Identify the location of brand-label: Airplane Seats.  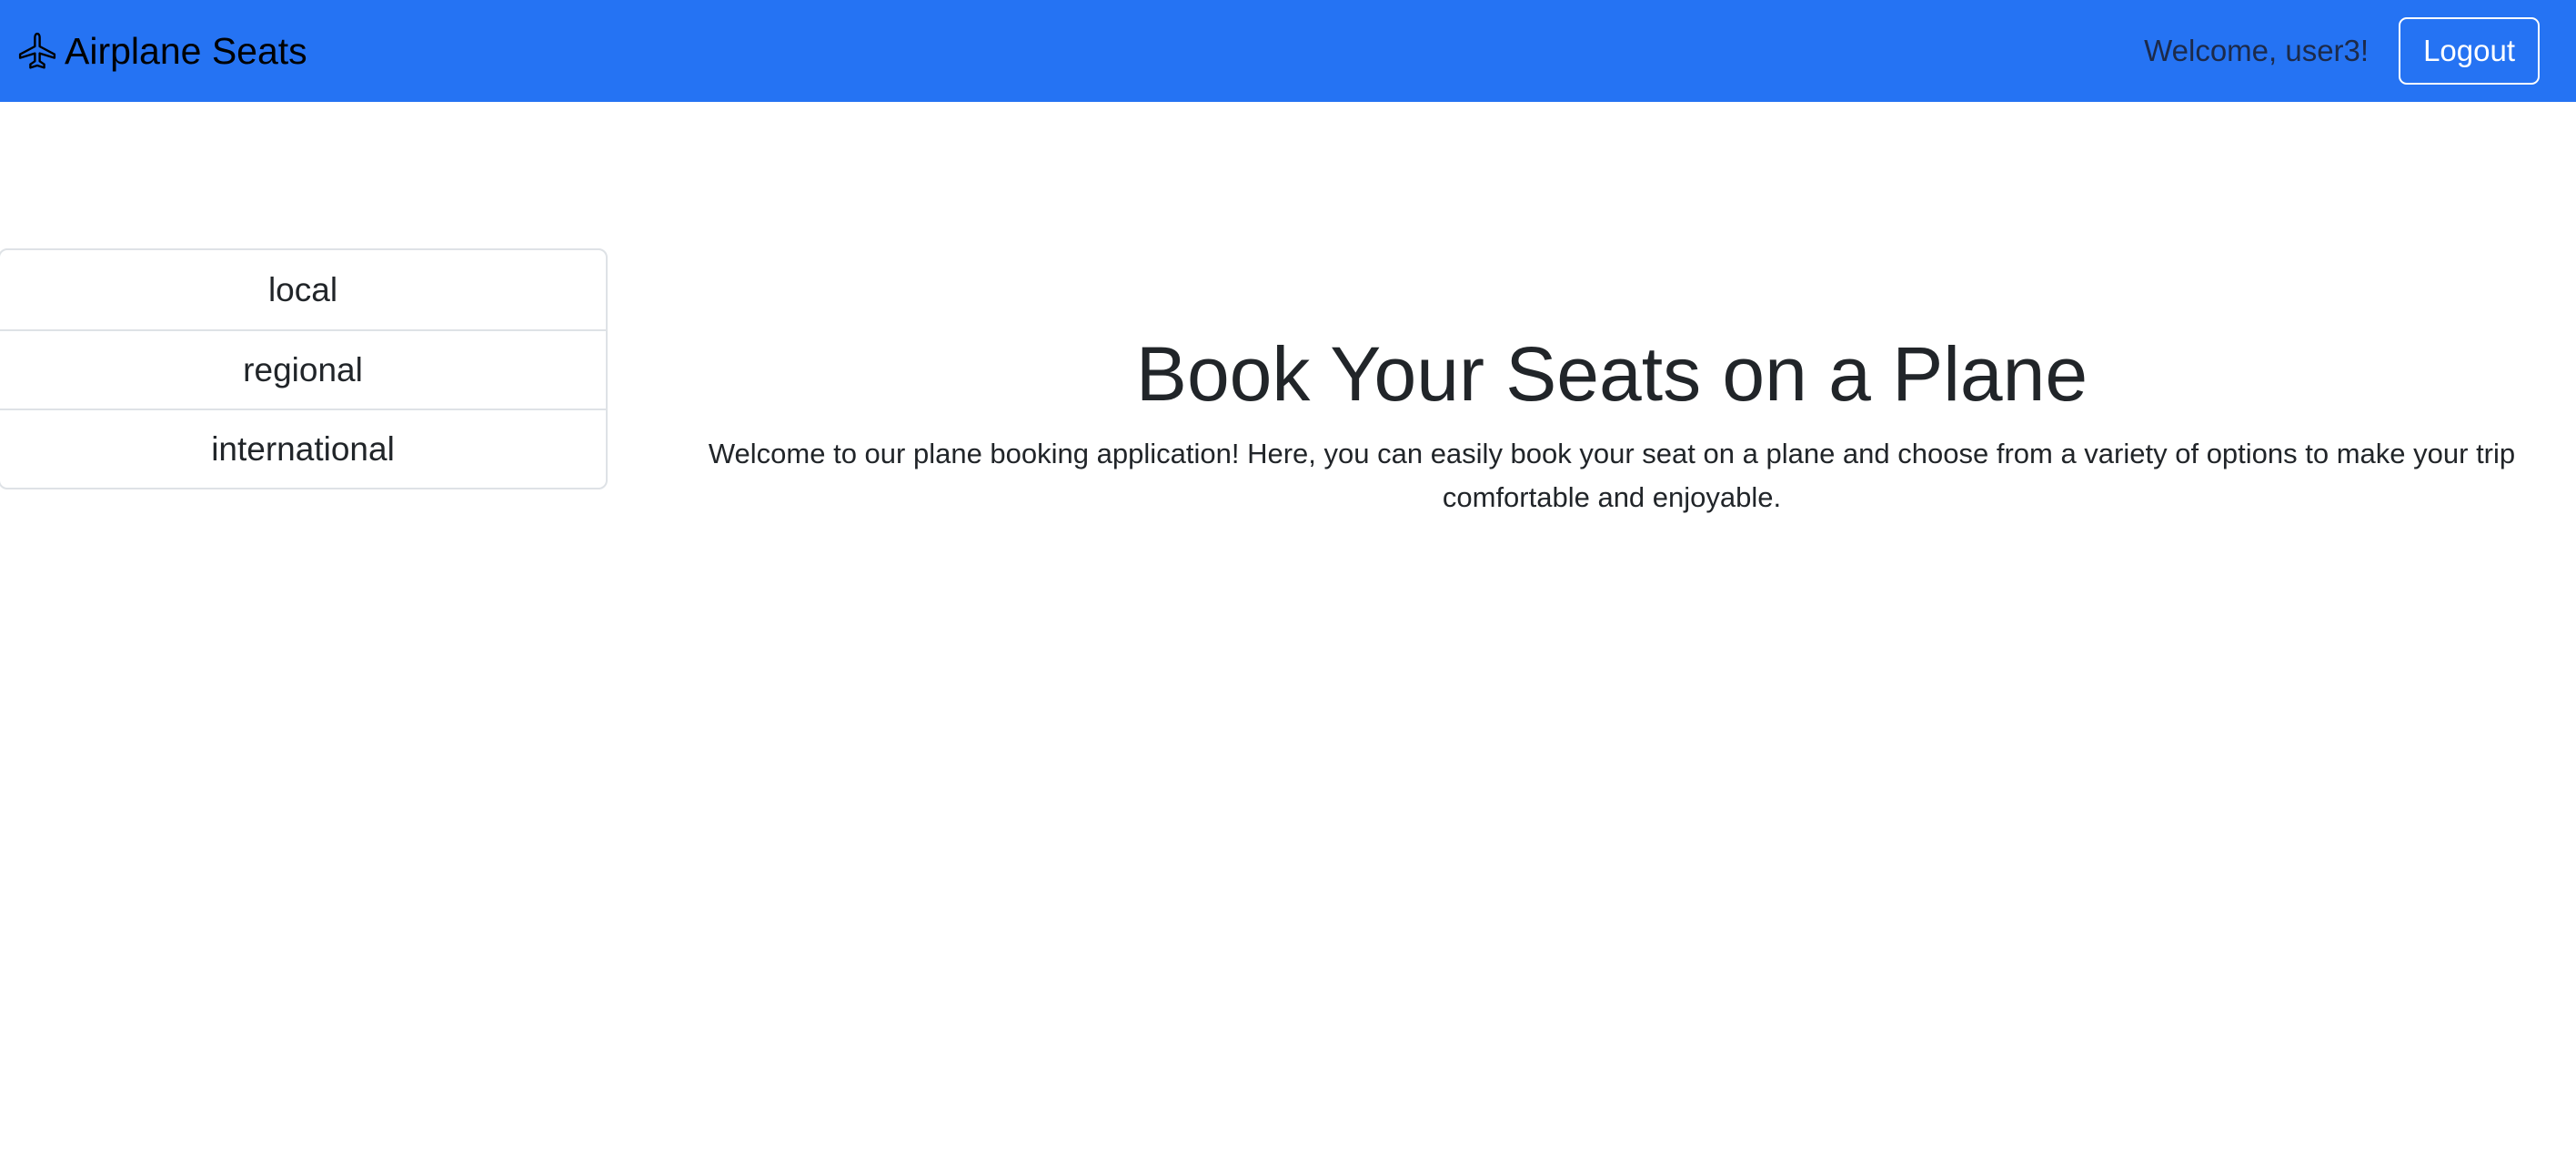
(186, 50).